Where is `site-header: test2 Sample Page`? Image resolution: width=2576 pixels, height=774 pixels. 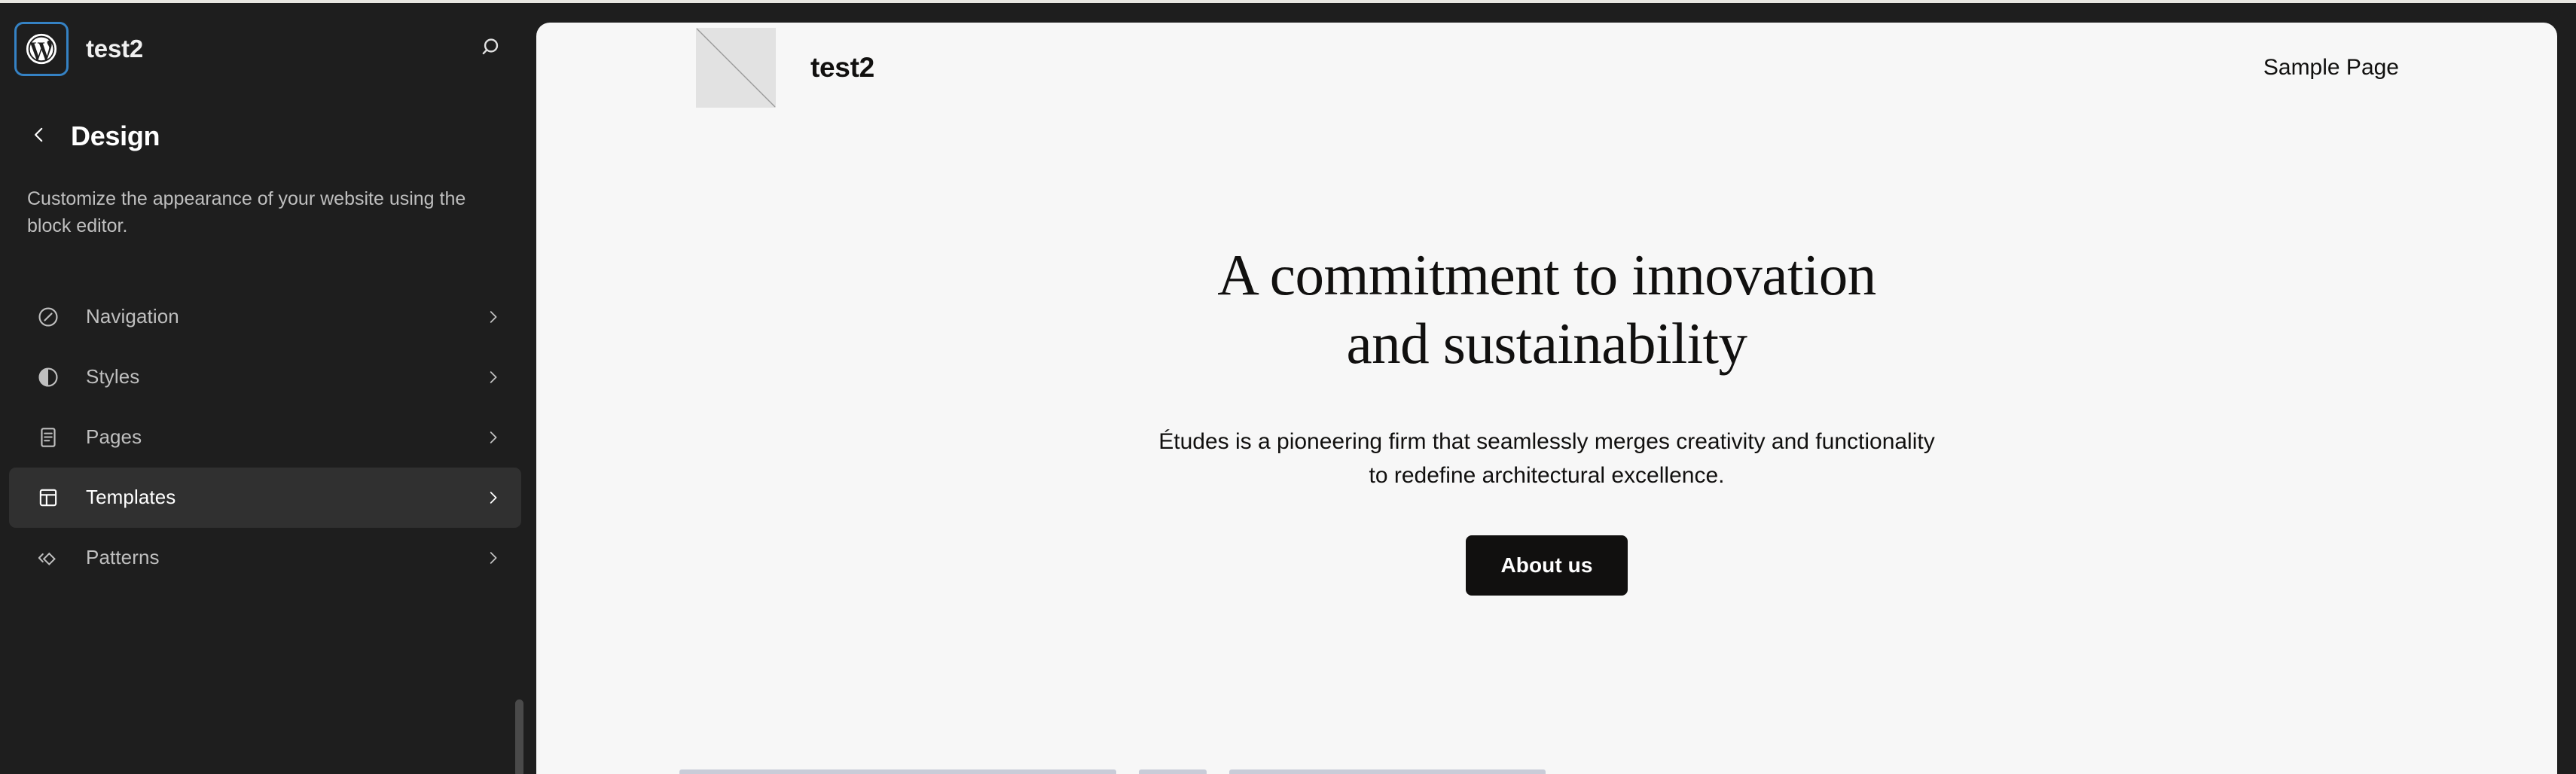 site-header: test2 Sample Page is located at coordinates (1547, 68).